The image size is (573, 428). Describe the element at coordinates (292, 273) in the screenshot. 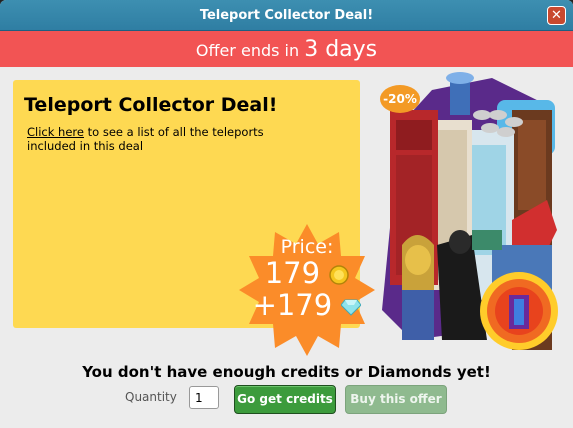

I see `credits-price: 179` at that location.